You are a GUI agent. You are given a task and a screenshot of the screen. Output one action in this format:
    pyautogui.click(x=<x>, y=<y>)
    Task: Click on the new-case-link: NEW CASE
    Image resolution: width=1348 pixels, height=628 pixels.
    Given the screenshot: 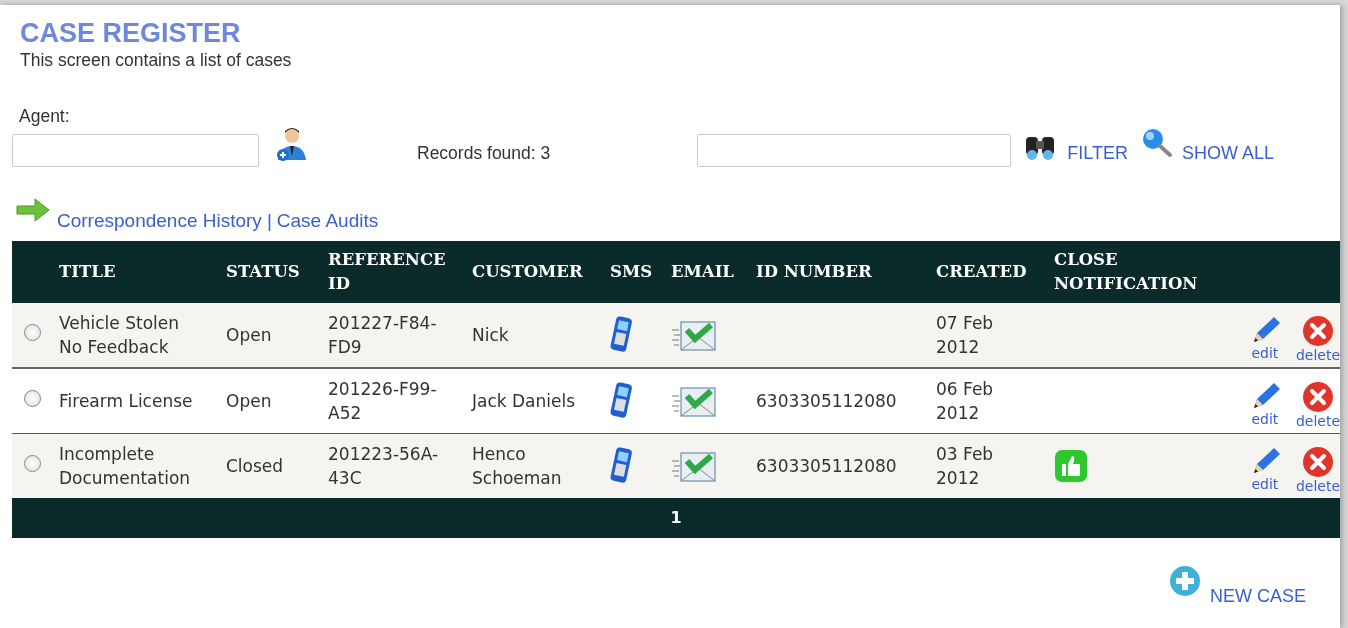 What is the action you would take?
    pyautogui.click(x=1258, y=597)
    